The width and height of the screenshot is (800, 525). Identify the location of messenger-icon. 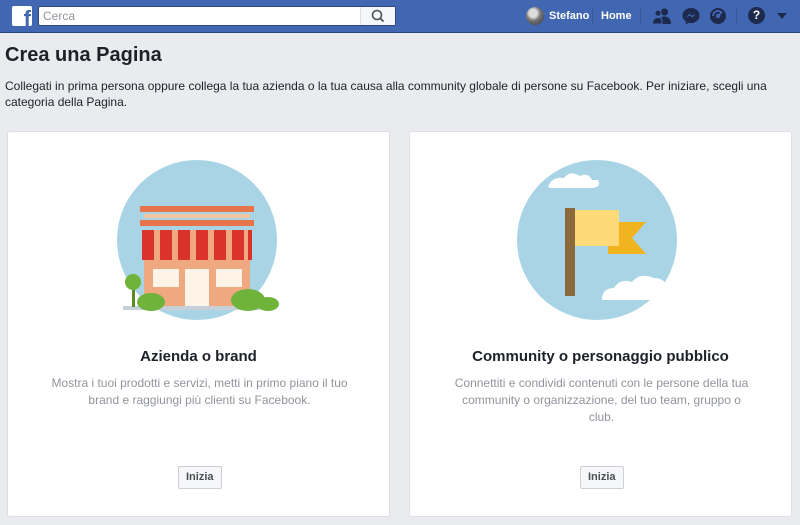
(691, 16).